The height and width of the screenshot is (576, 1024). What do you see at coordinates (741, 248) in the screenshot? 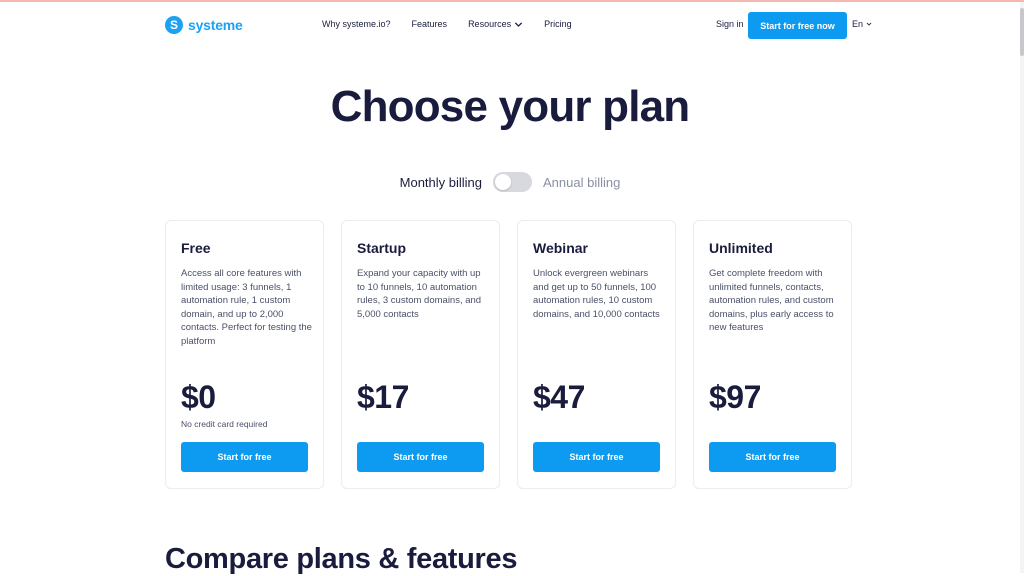
I see `plan-name: Unlimited` at bounding box center [741, 248].